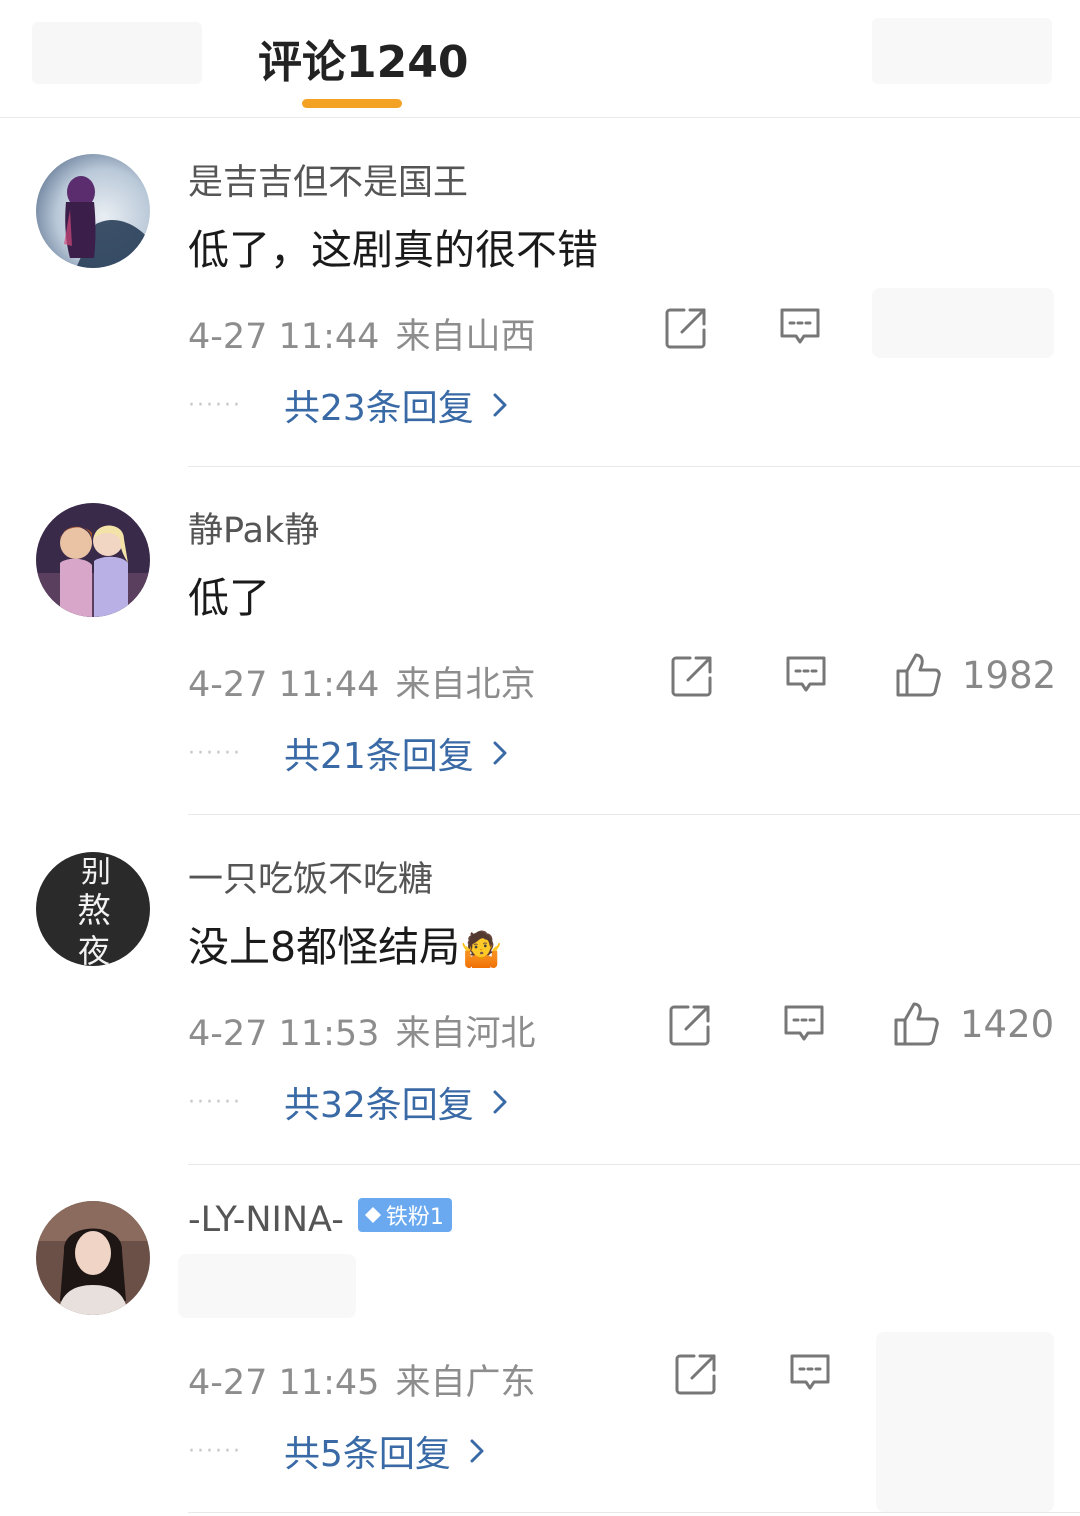 Image resolution: width=1080 pixels, height=1516 pixels. What do you see at coordinates (372, 1215) in the screenshot?
I see `diamond-icon` at bounding box center [372, 1215].